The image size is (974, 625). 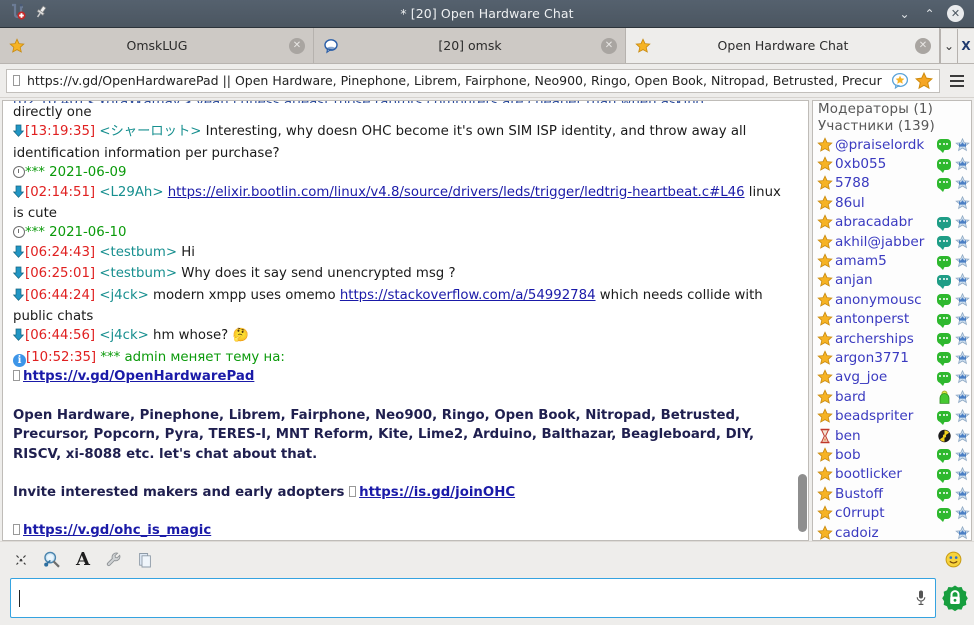 I want to click on roster-item-0xb055: 0xb055, so click(x=892, y=163).